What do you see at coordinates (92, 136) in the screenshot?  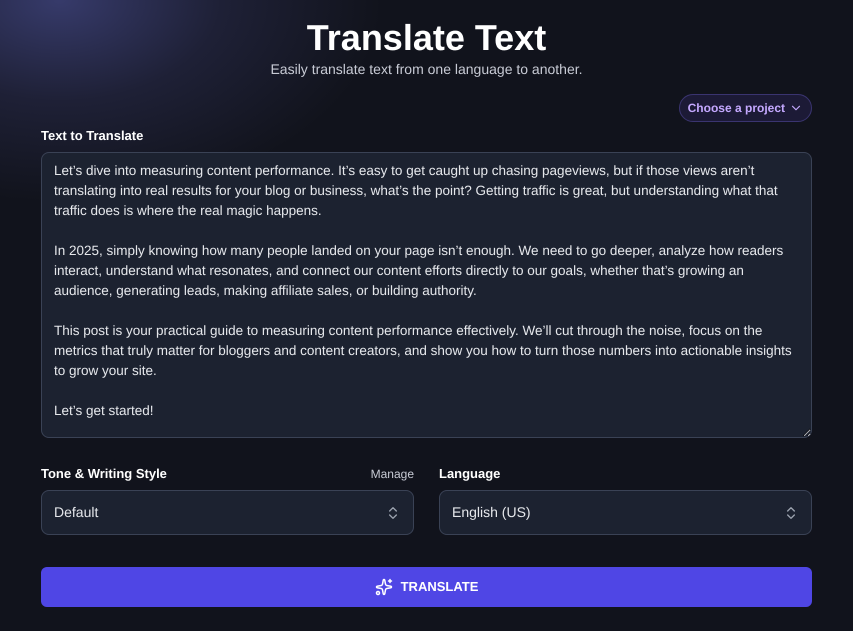 I see `field-label: Text to Translate` at bounding box center [92, 136].